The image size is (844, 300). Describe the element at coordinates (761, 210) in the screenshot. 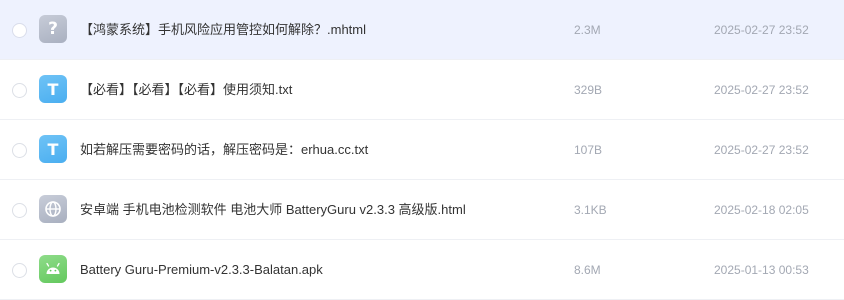

I see `file-date: 2025-02-18 02:05` at that location.